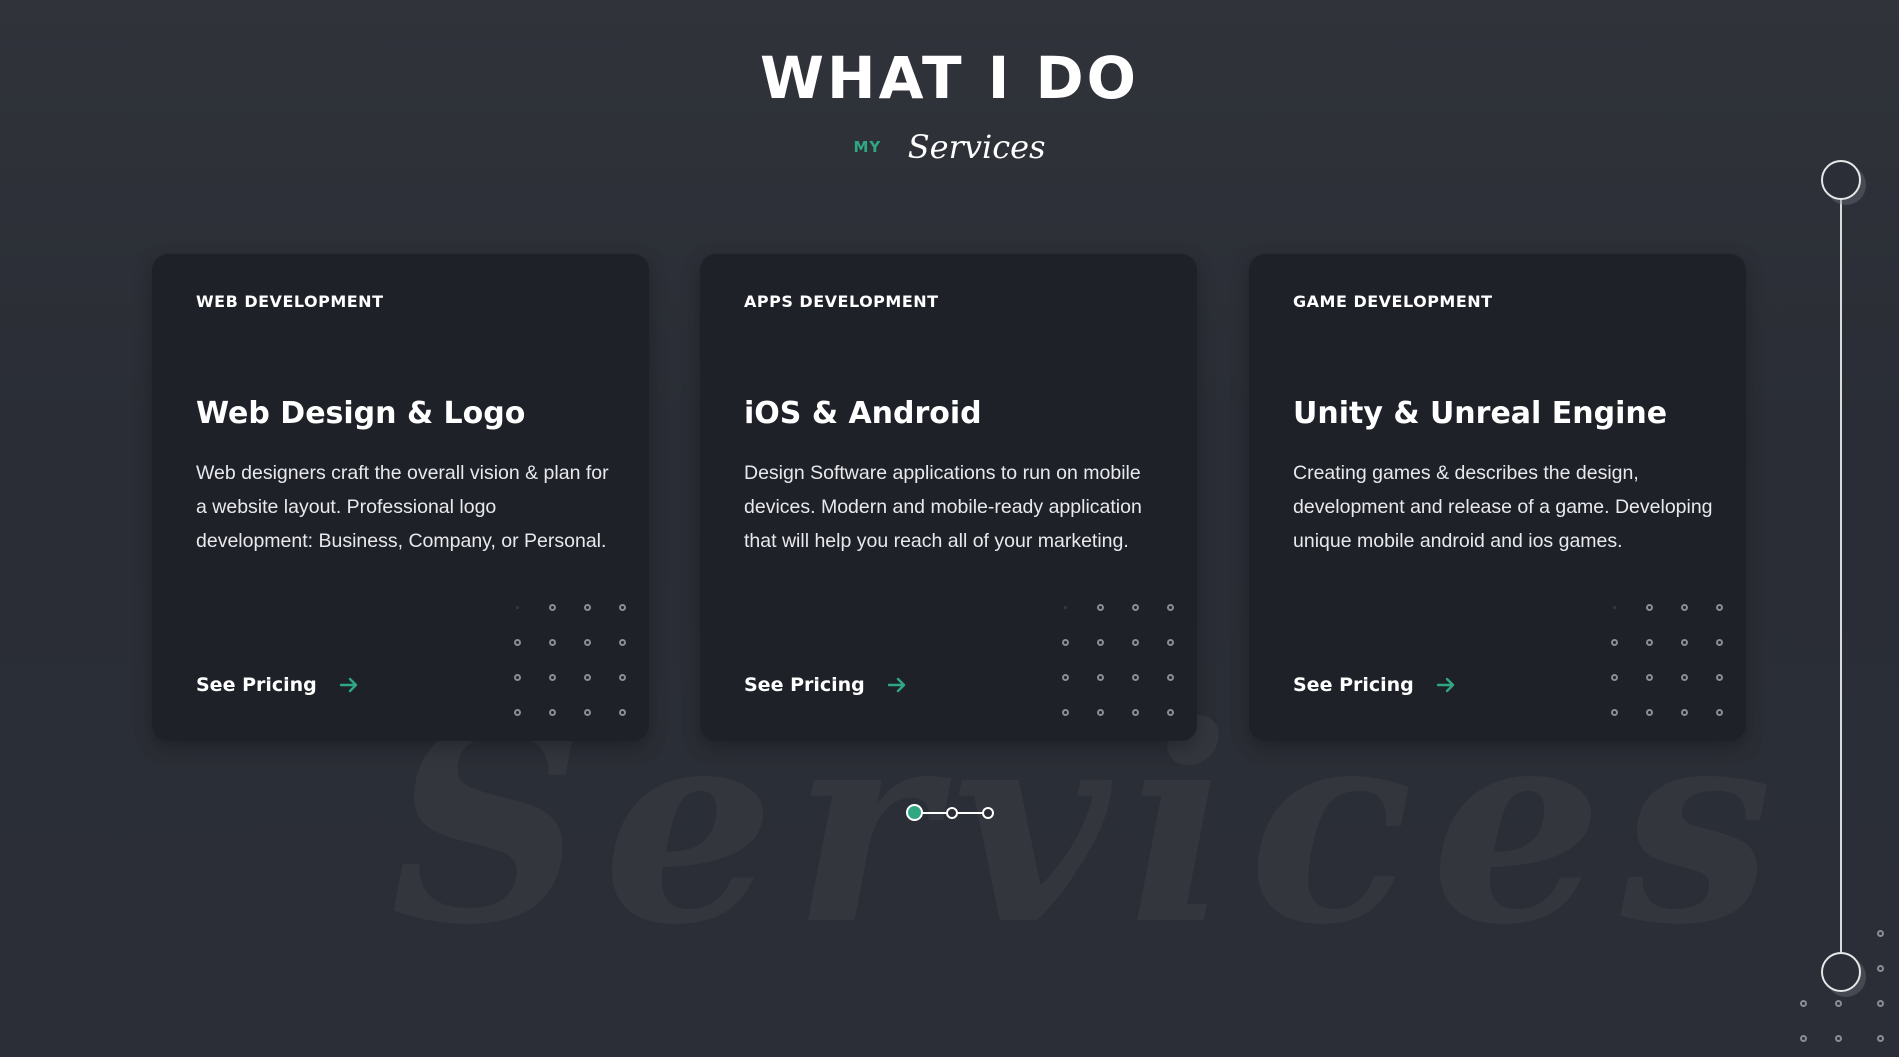 This screenshot has height=1057, width=1899. Describe the element at coordinates (1841, 972) in the screenshot. I see `scroll-knob-bottom` at that location.